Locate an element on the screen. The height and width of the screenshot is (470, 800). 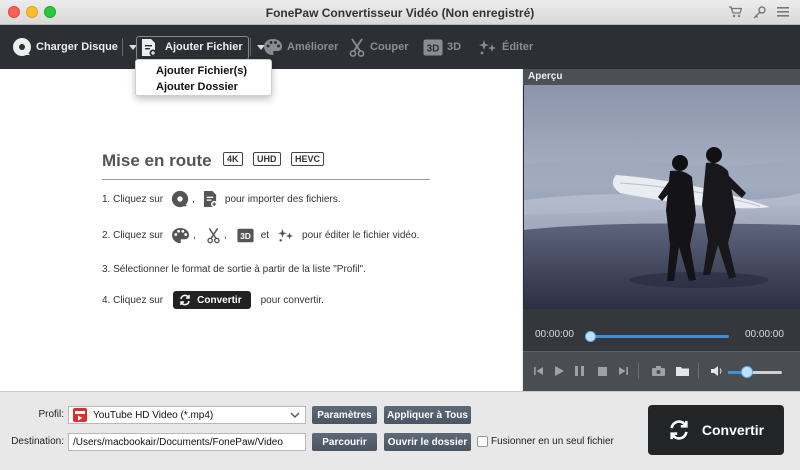
divider is located at coordinates (266, 179).